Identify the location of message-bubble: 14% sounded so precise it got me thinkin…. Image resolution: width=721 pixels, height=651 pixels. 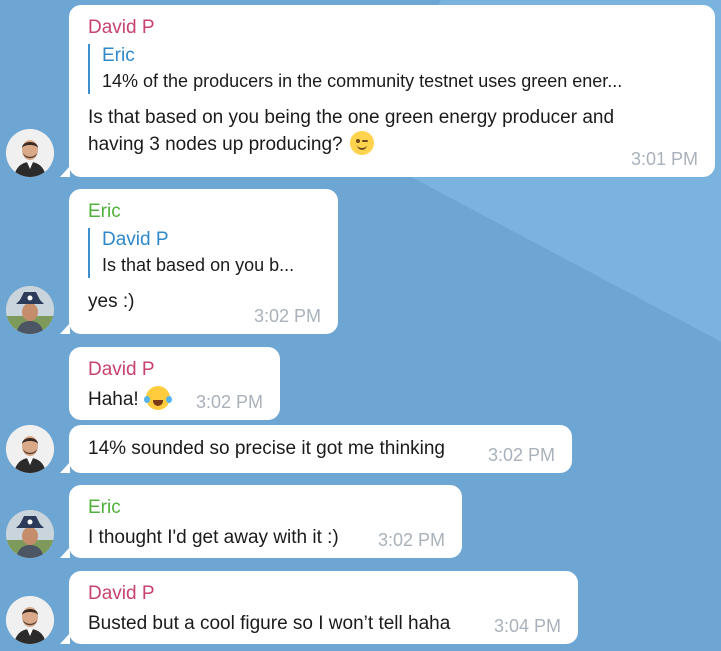
(316, 449).